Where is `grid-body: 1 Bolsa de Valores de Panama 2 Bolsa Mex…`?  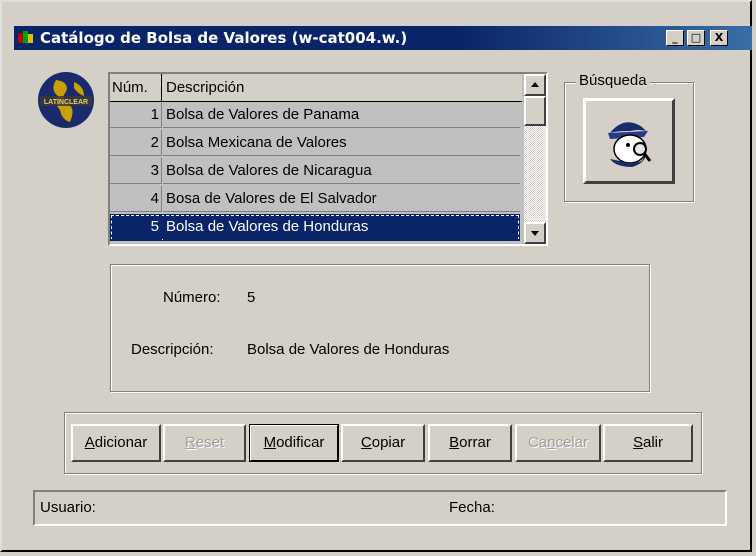 grid-body: 1 Bolsa de Valores de Panama 2 Bolsa Mex… is located at coordinates (316, 173).